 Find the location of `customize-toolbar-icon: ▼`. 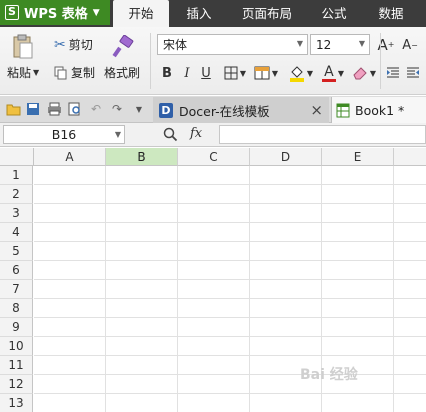

customize-toolbar-icon: ▼ is located at coordinates (139, 109).